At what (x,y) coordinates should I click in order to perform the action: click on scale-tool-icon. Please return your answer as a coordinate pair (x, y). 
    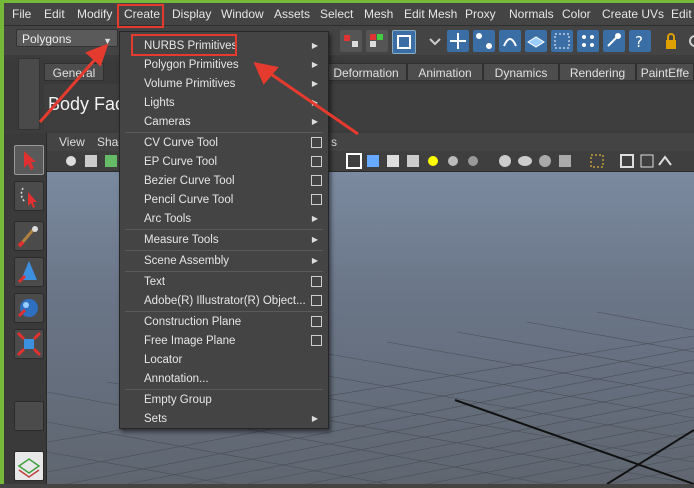
    Looking at the image, I should click on (29, 344).